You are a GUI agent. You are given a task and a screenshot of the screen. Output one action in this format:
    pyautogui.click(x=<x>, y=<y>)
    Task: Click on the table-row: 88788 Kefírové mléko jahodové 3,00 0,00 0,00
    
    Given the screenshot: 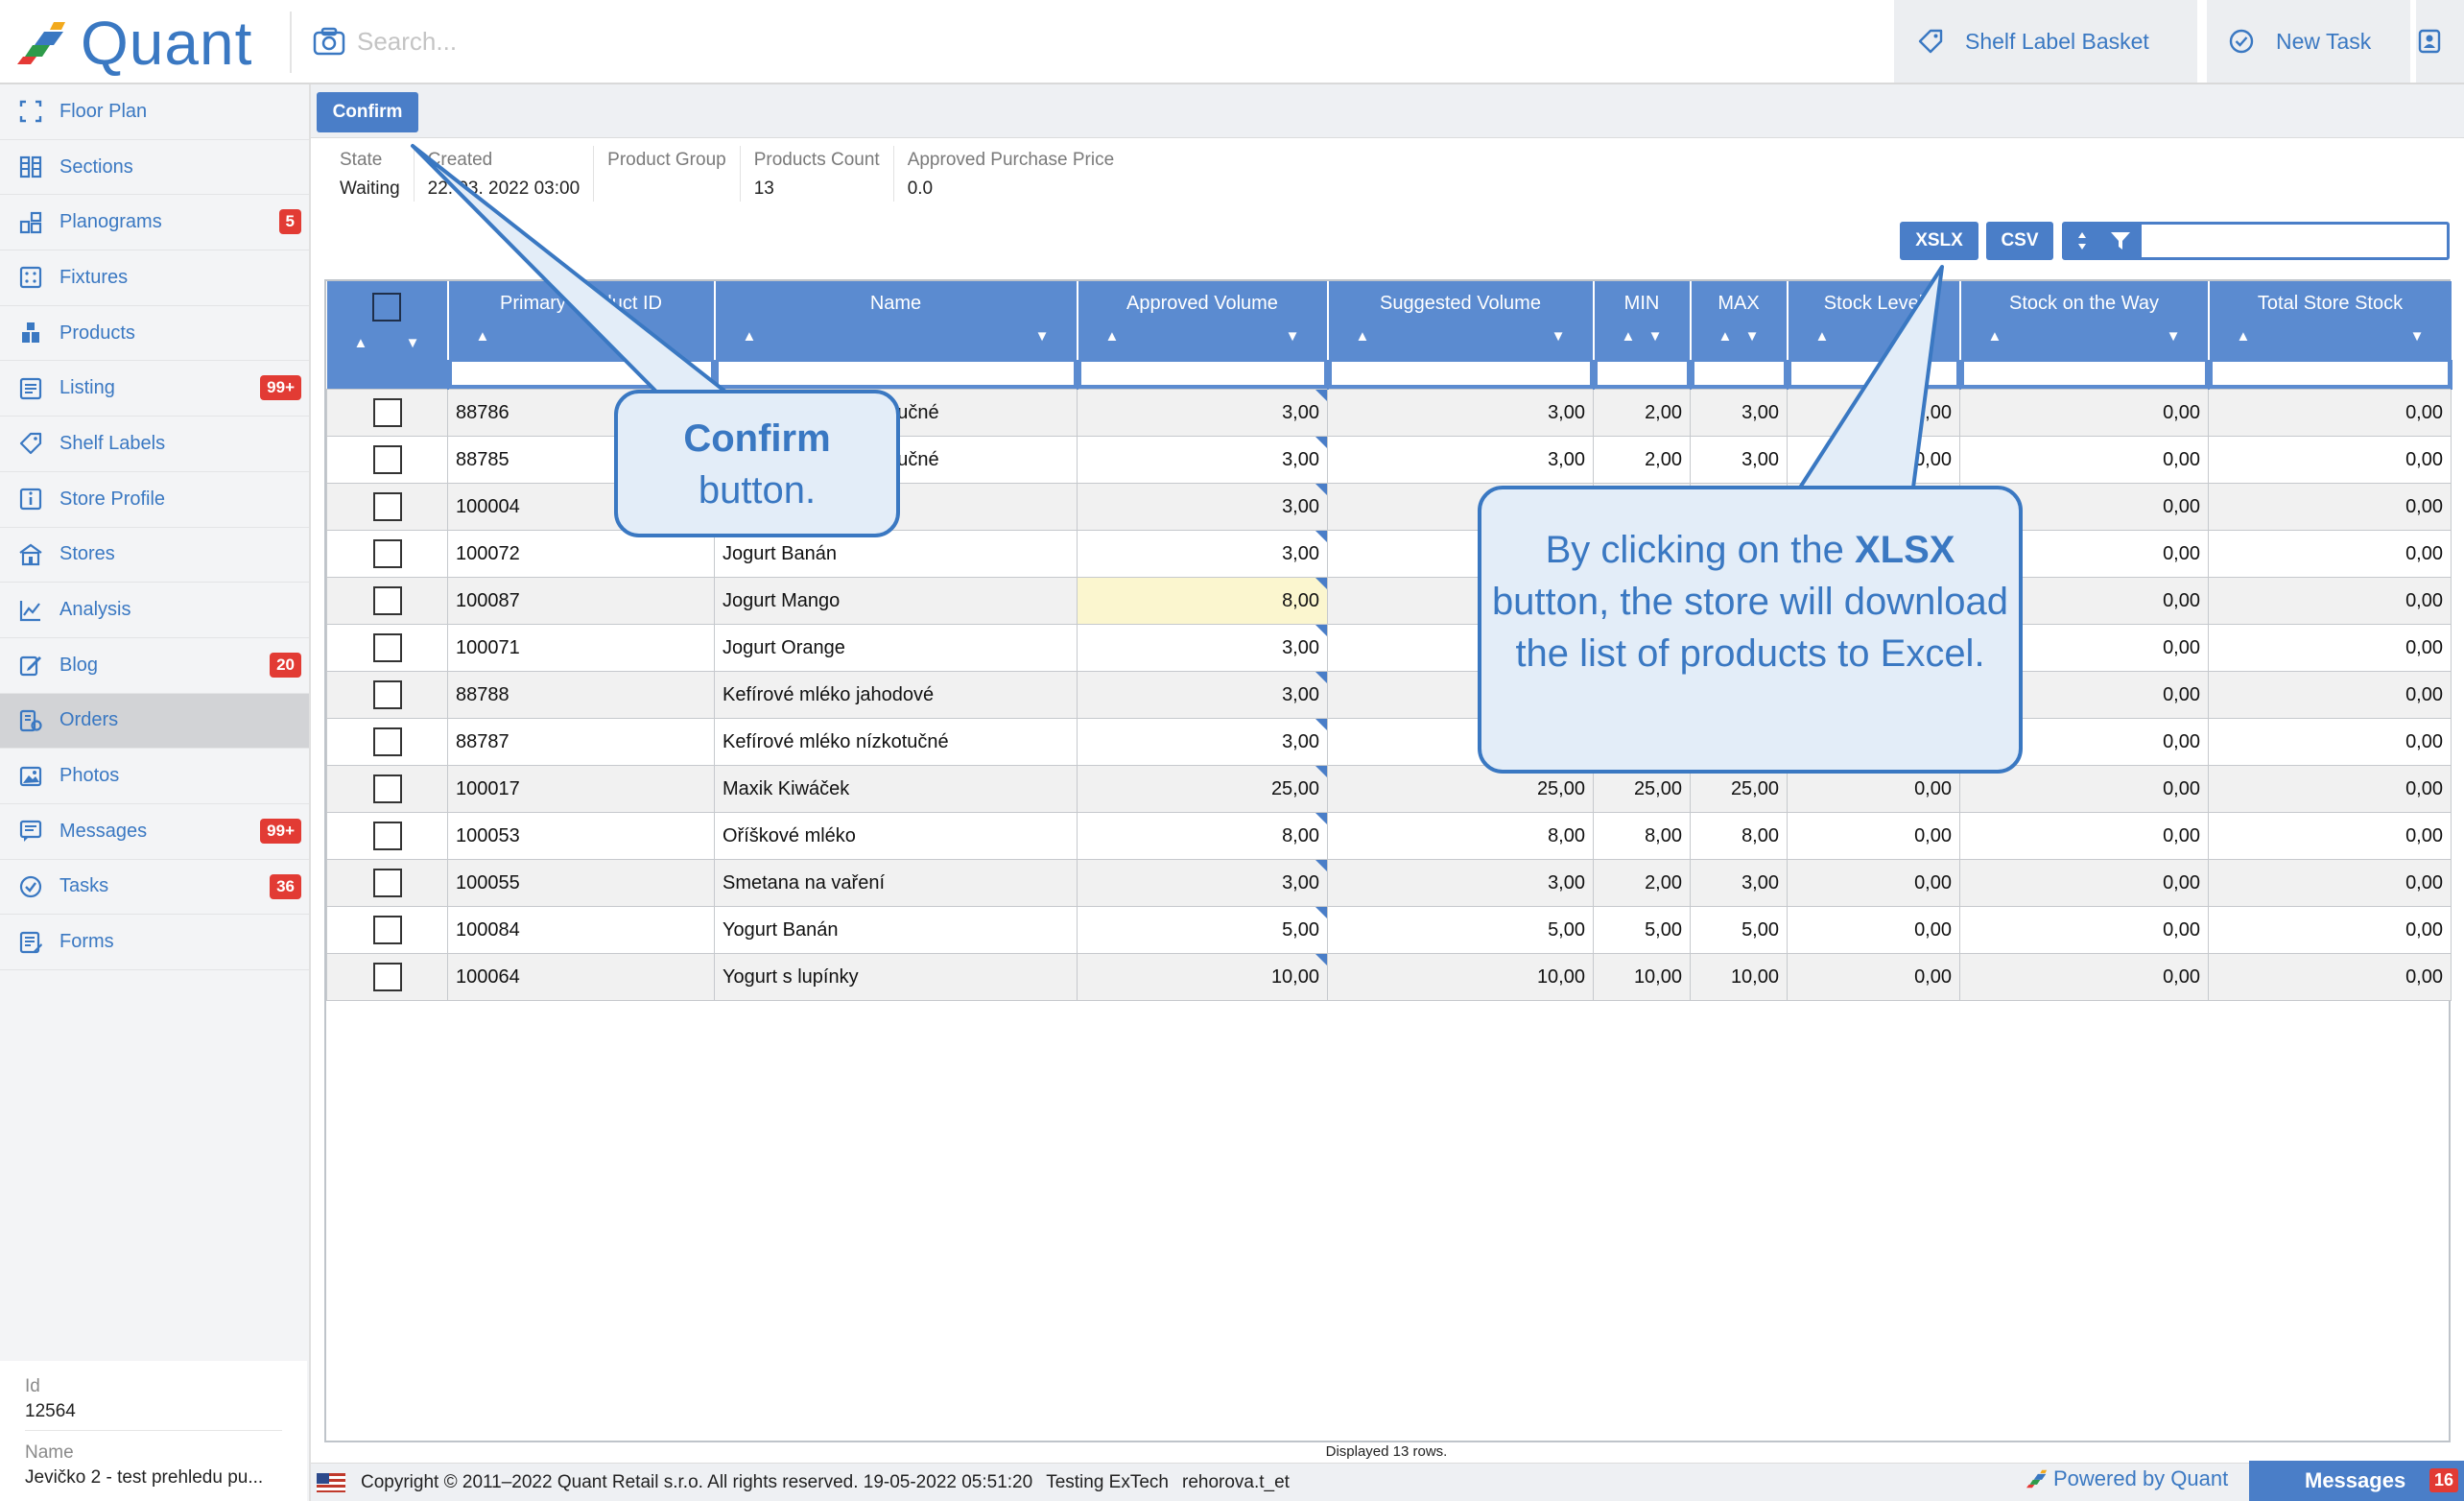 What is the action you would take?
    pyautogui.click(x=1389, y=695)
    